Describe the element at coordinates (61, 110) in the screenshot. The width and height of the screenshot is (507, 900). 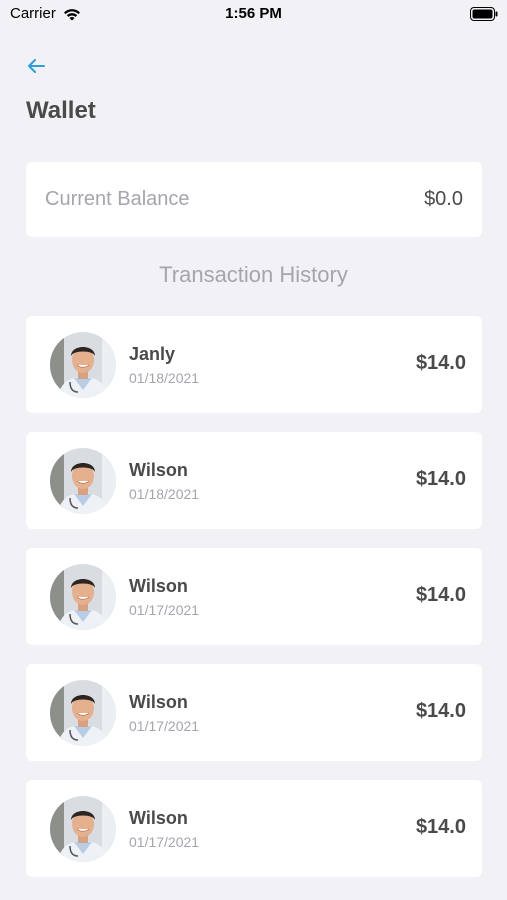
I see `page-title: Wallet` at that location.